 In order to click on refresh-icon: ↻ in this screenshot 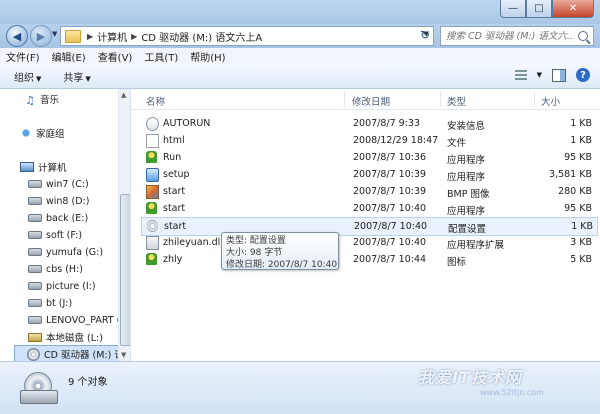, I will do `click(425, 35)`.